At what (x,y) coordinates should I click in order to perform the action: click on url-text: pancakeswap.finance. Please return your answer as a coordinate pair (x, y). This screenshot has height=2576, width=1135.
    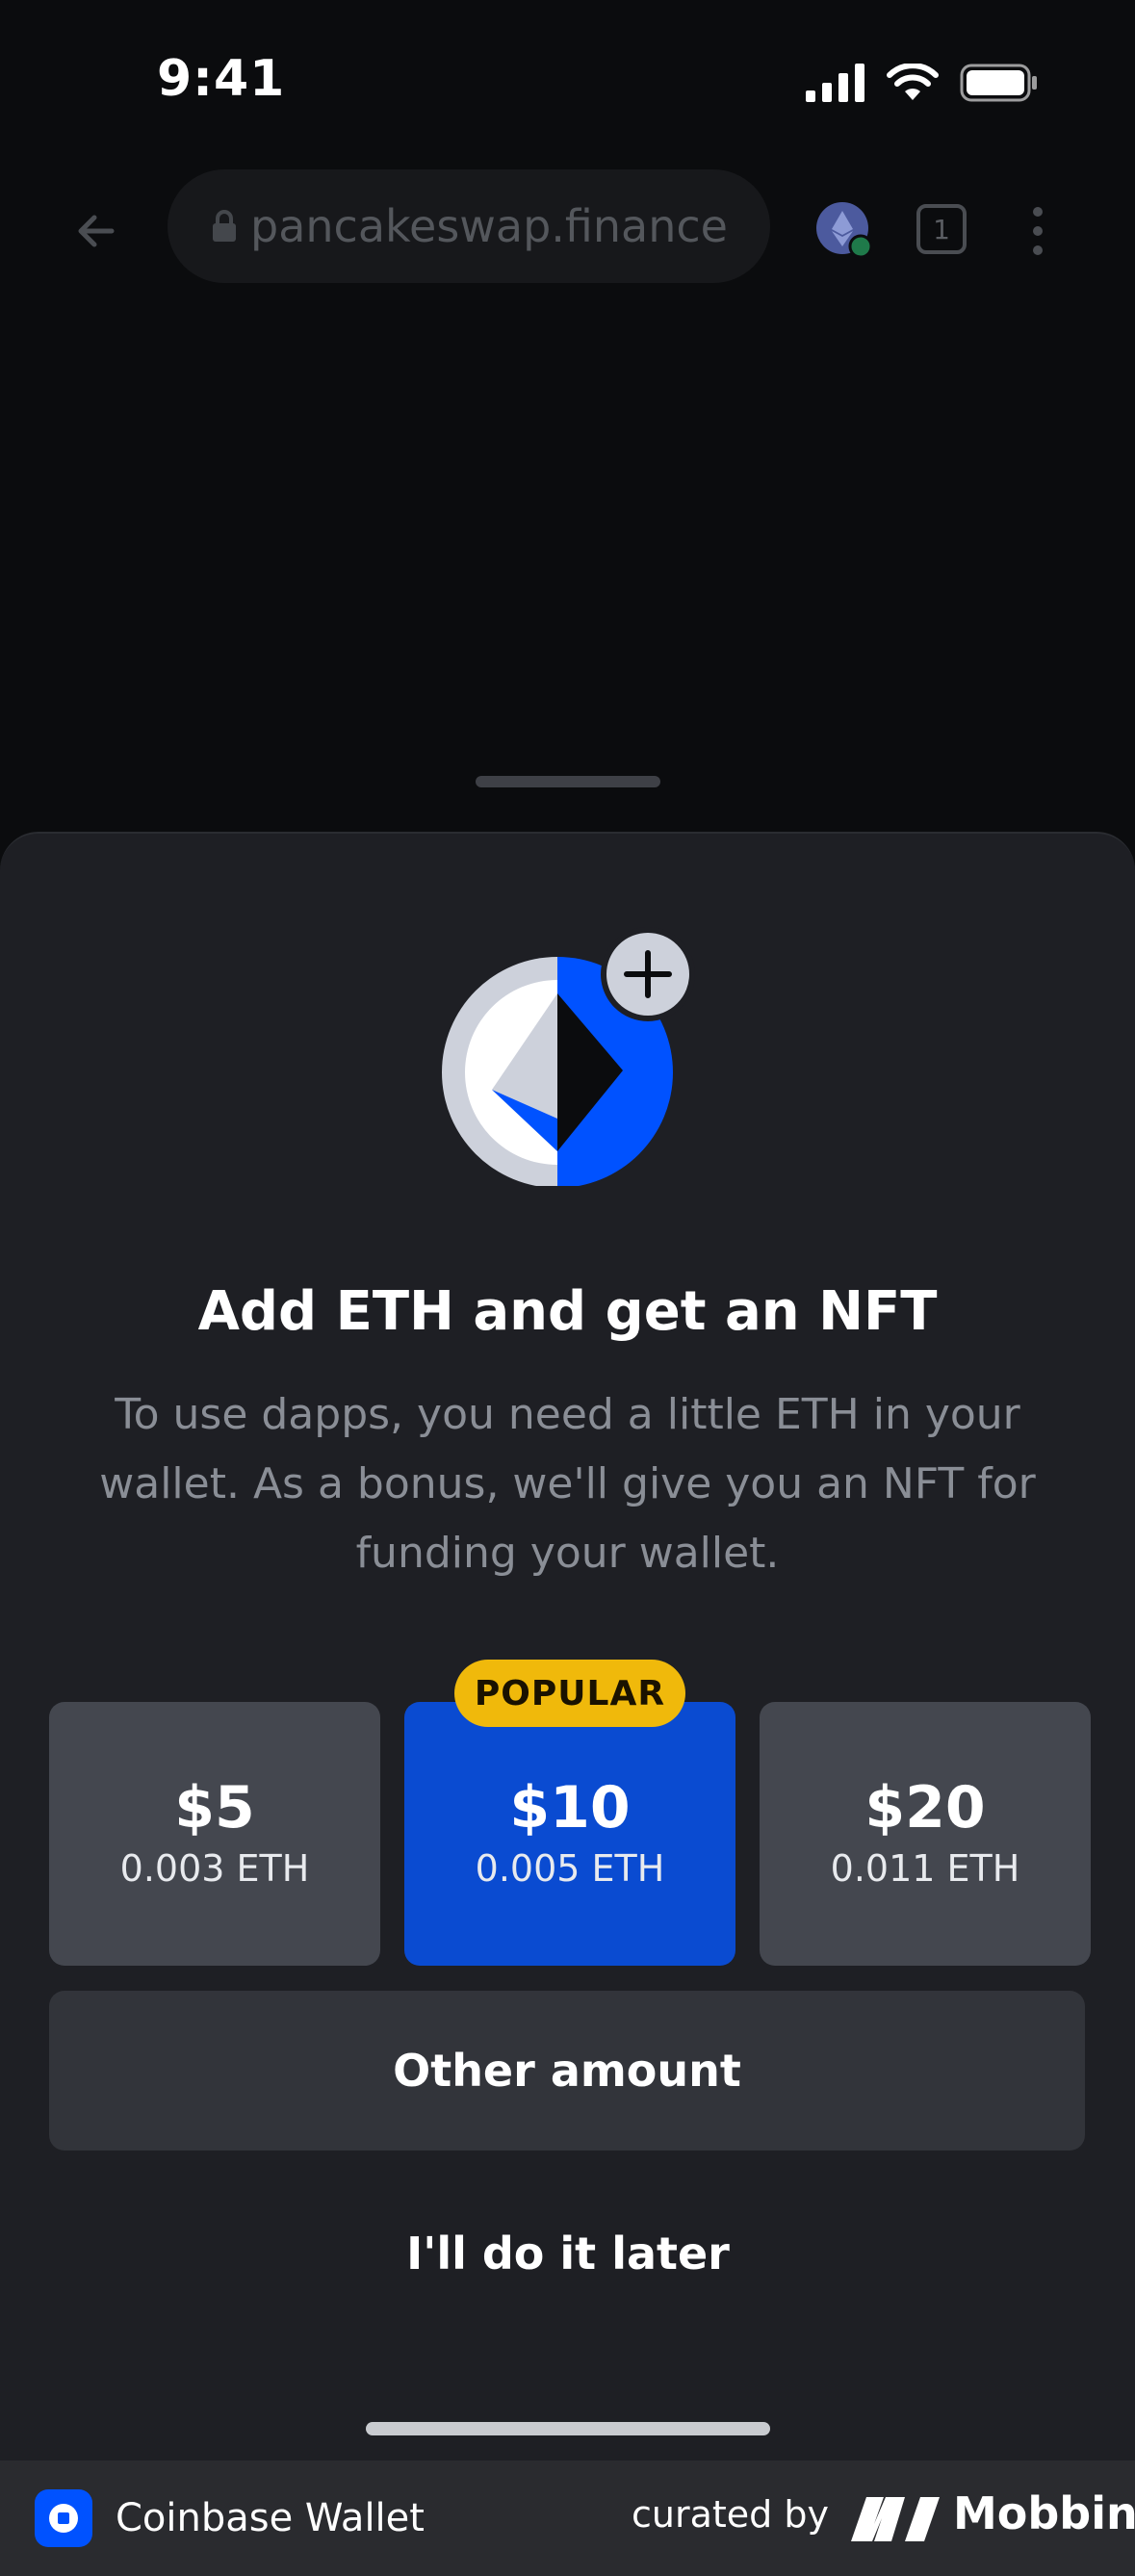
    Looking at the image, I should click on (489, 226).